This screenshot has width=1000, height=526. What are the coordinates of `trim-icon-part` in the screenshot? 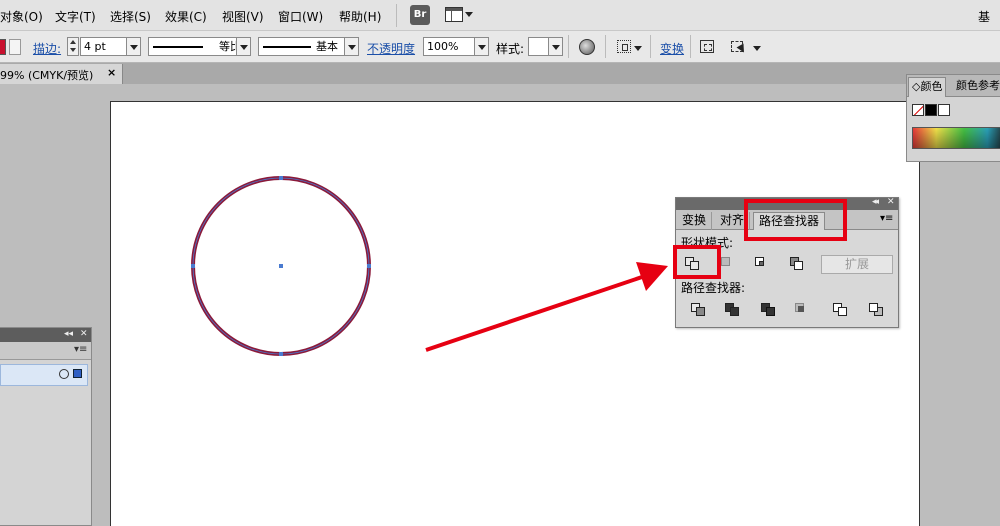 It's located at (734, 311).